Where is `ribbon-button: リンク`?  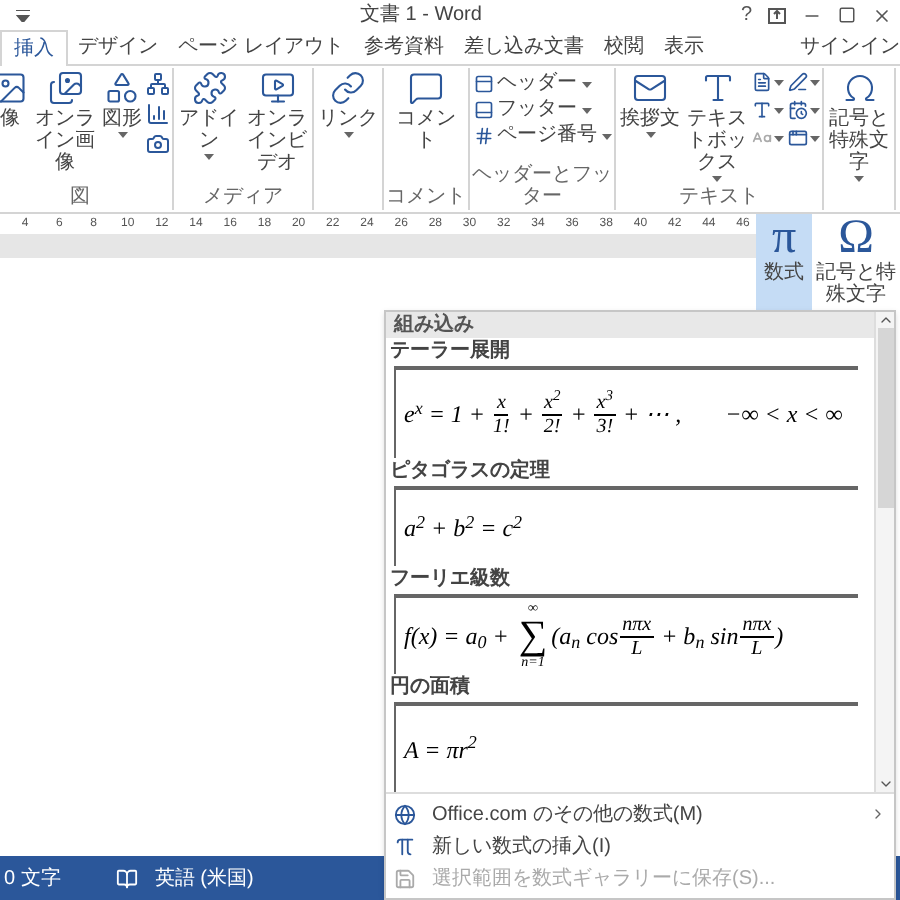 ribbon-button: リンク is located at coordinates (348, 103).